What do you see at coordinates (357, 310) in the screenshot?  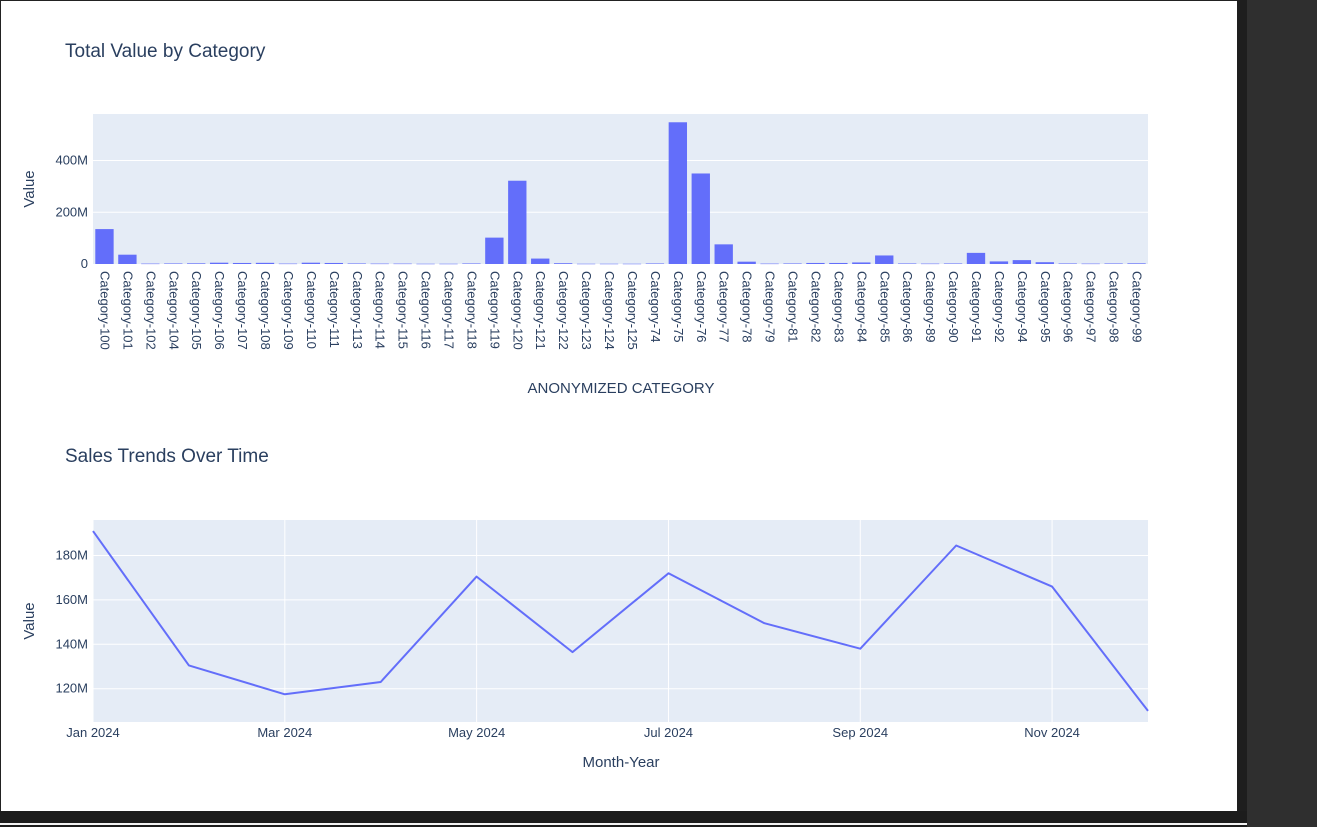 I see `bar-xtick-label: Category-113` at bounding box center [357, 310].